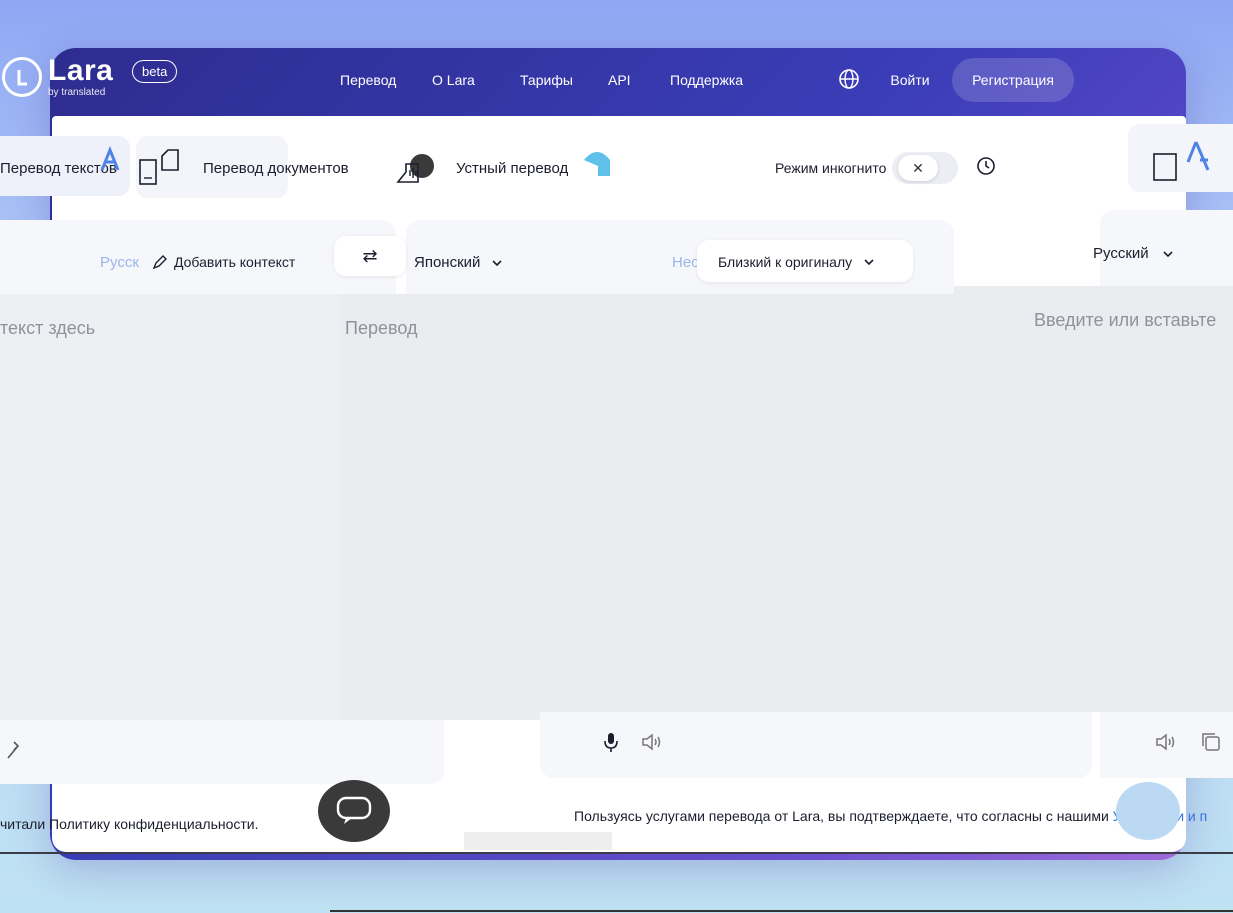 This screenshot has width=1233, height=913. What do you see at coordinates (222, 752) in the screenshot?
I see `source-footer` at bounding box center [222, 752].